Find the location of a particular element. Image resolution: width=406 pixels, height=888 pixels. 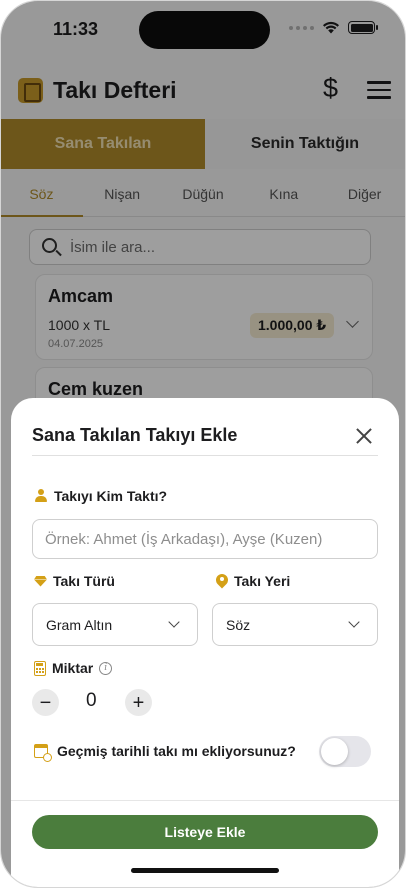

close-icon is located at coordinates (364, 436).